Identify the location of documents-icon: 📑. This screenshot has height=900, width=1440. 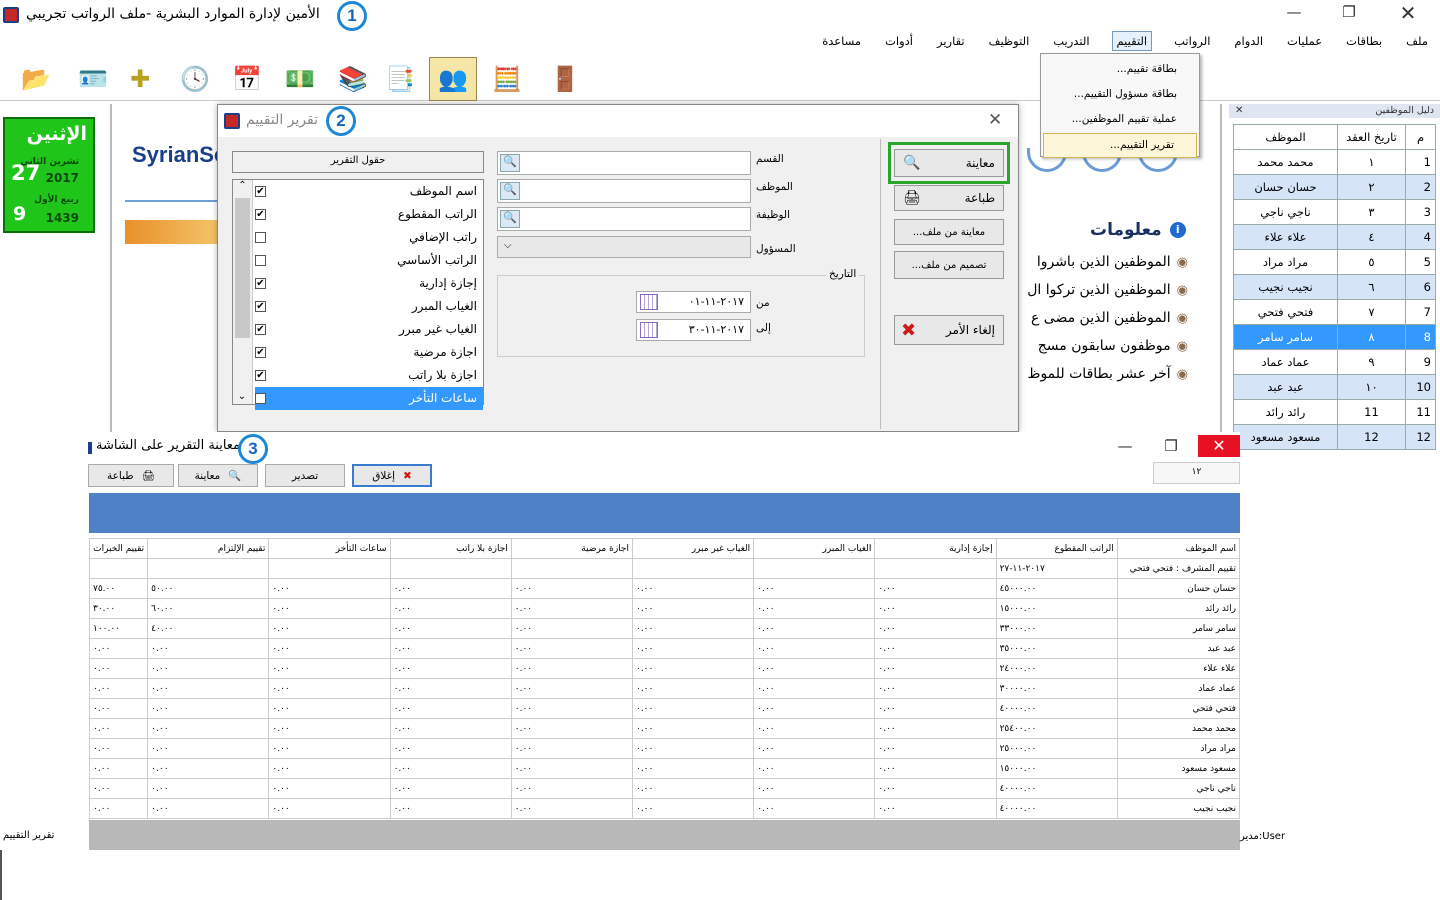
(400, 79).